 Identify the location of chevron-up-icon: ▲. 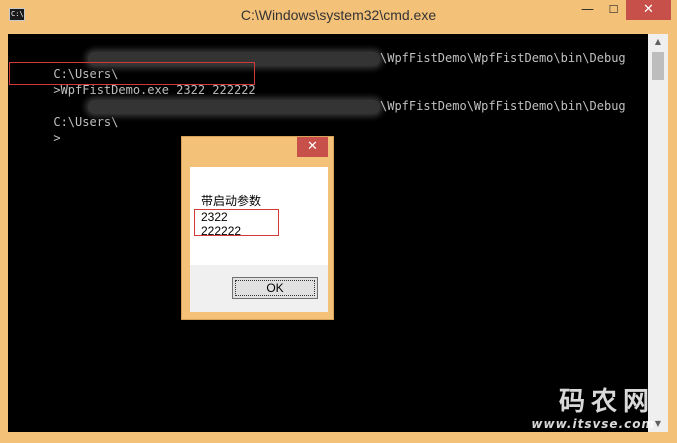
(658, 41).